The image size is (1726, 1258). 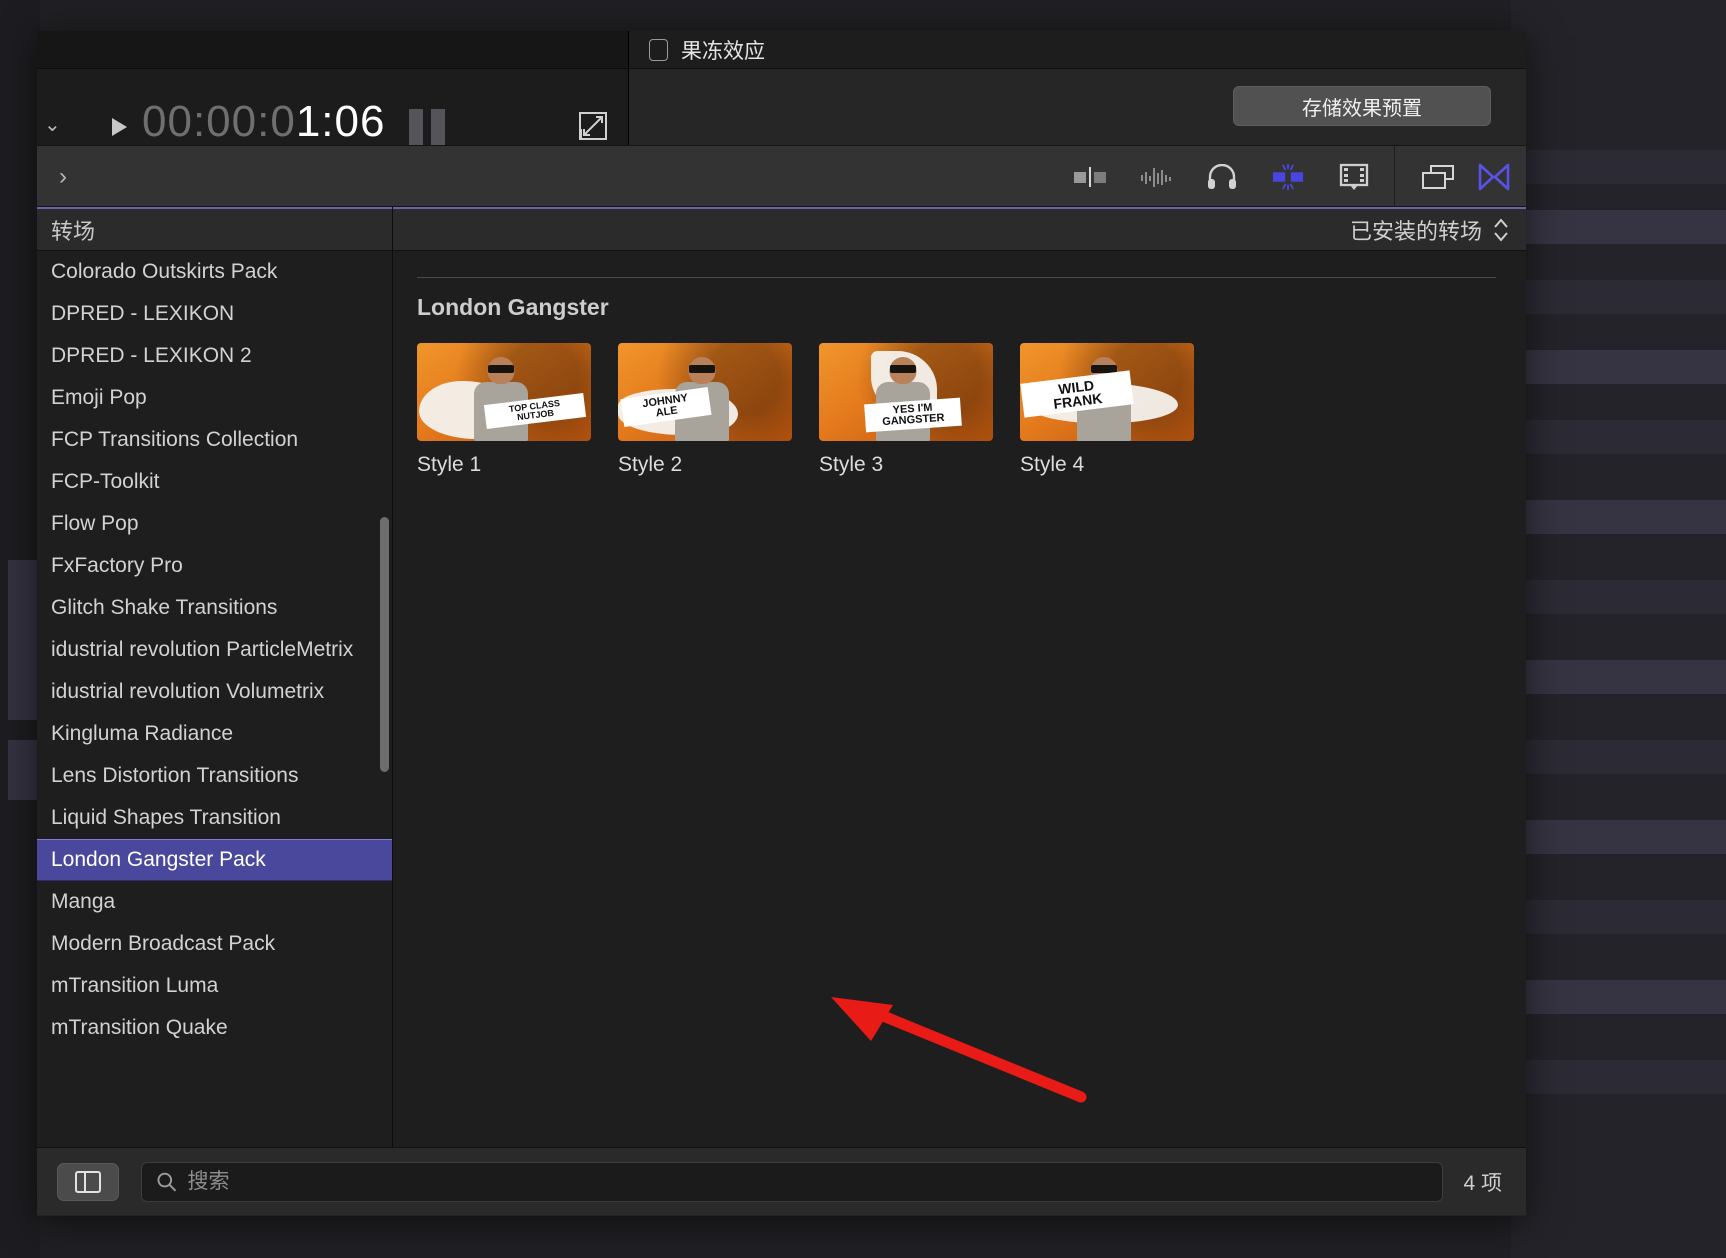 I want to click on sidebar-item-label: London Gangster Pack, so click(x=158, y=859).